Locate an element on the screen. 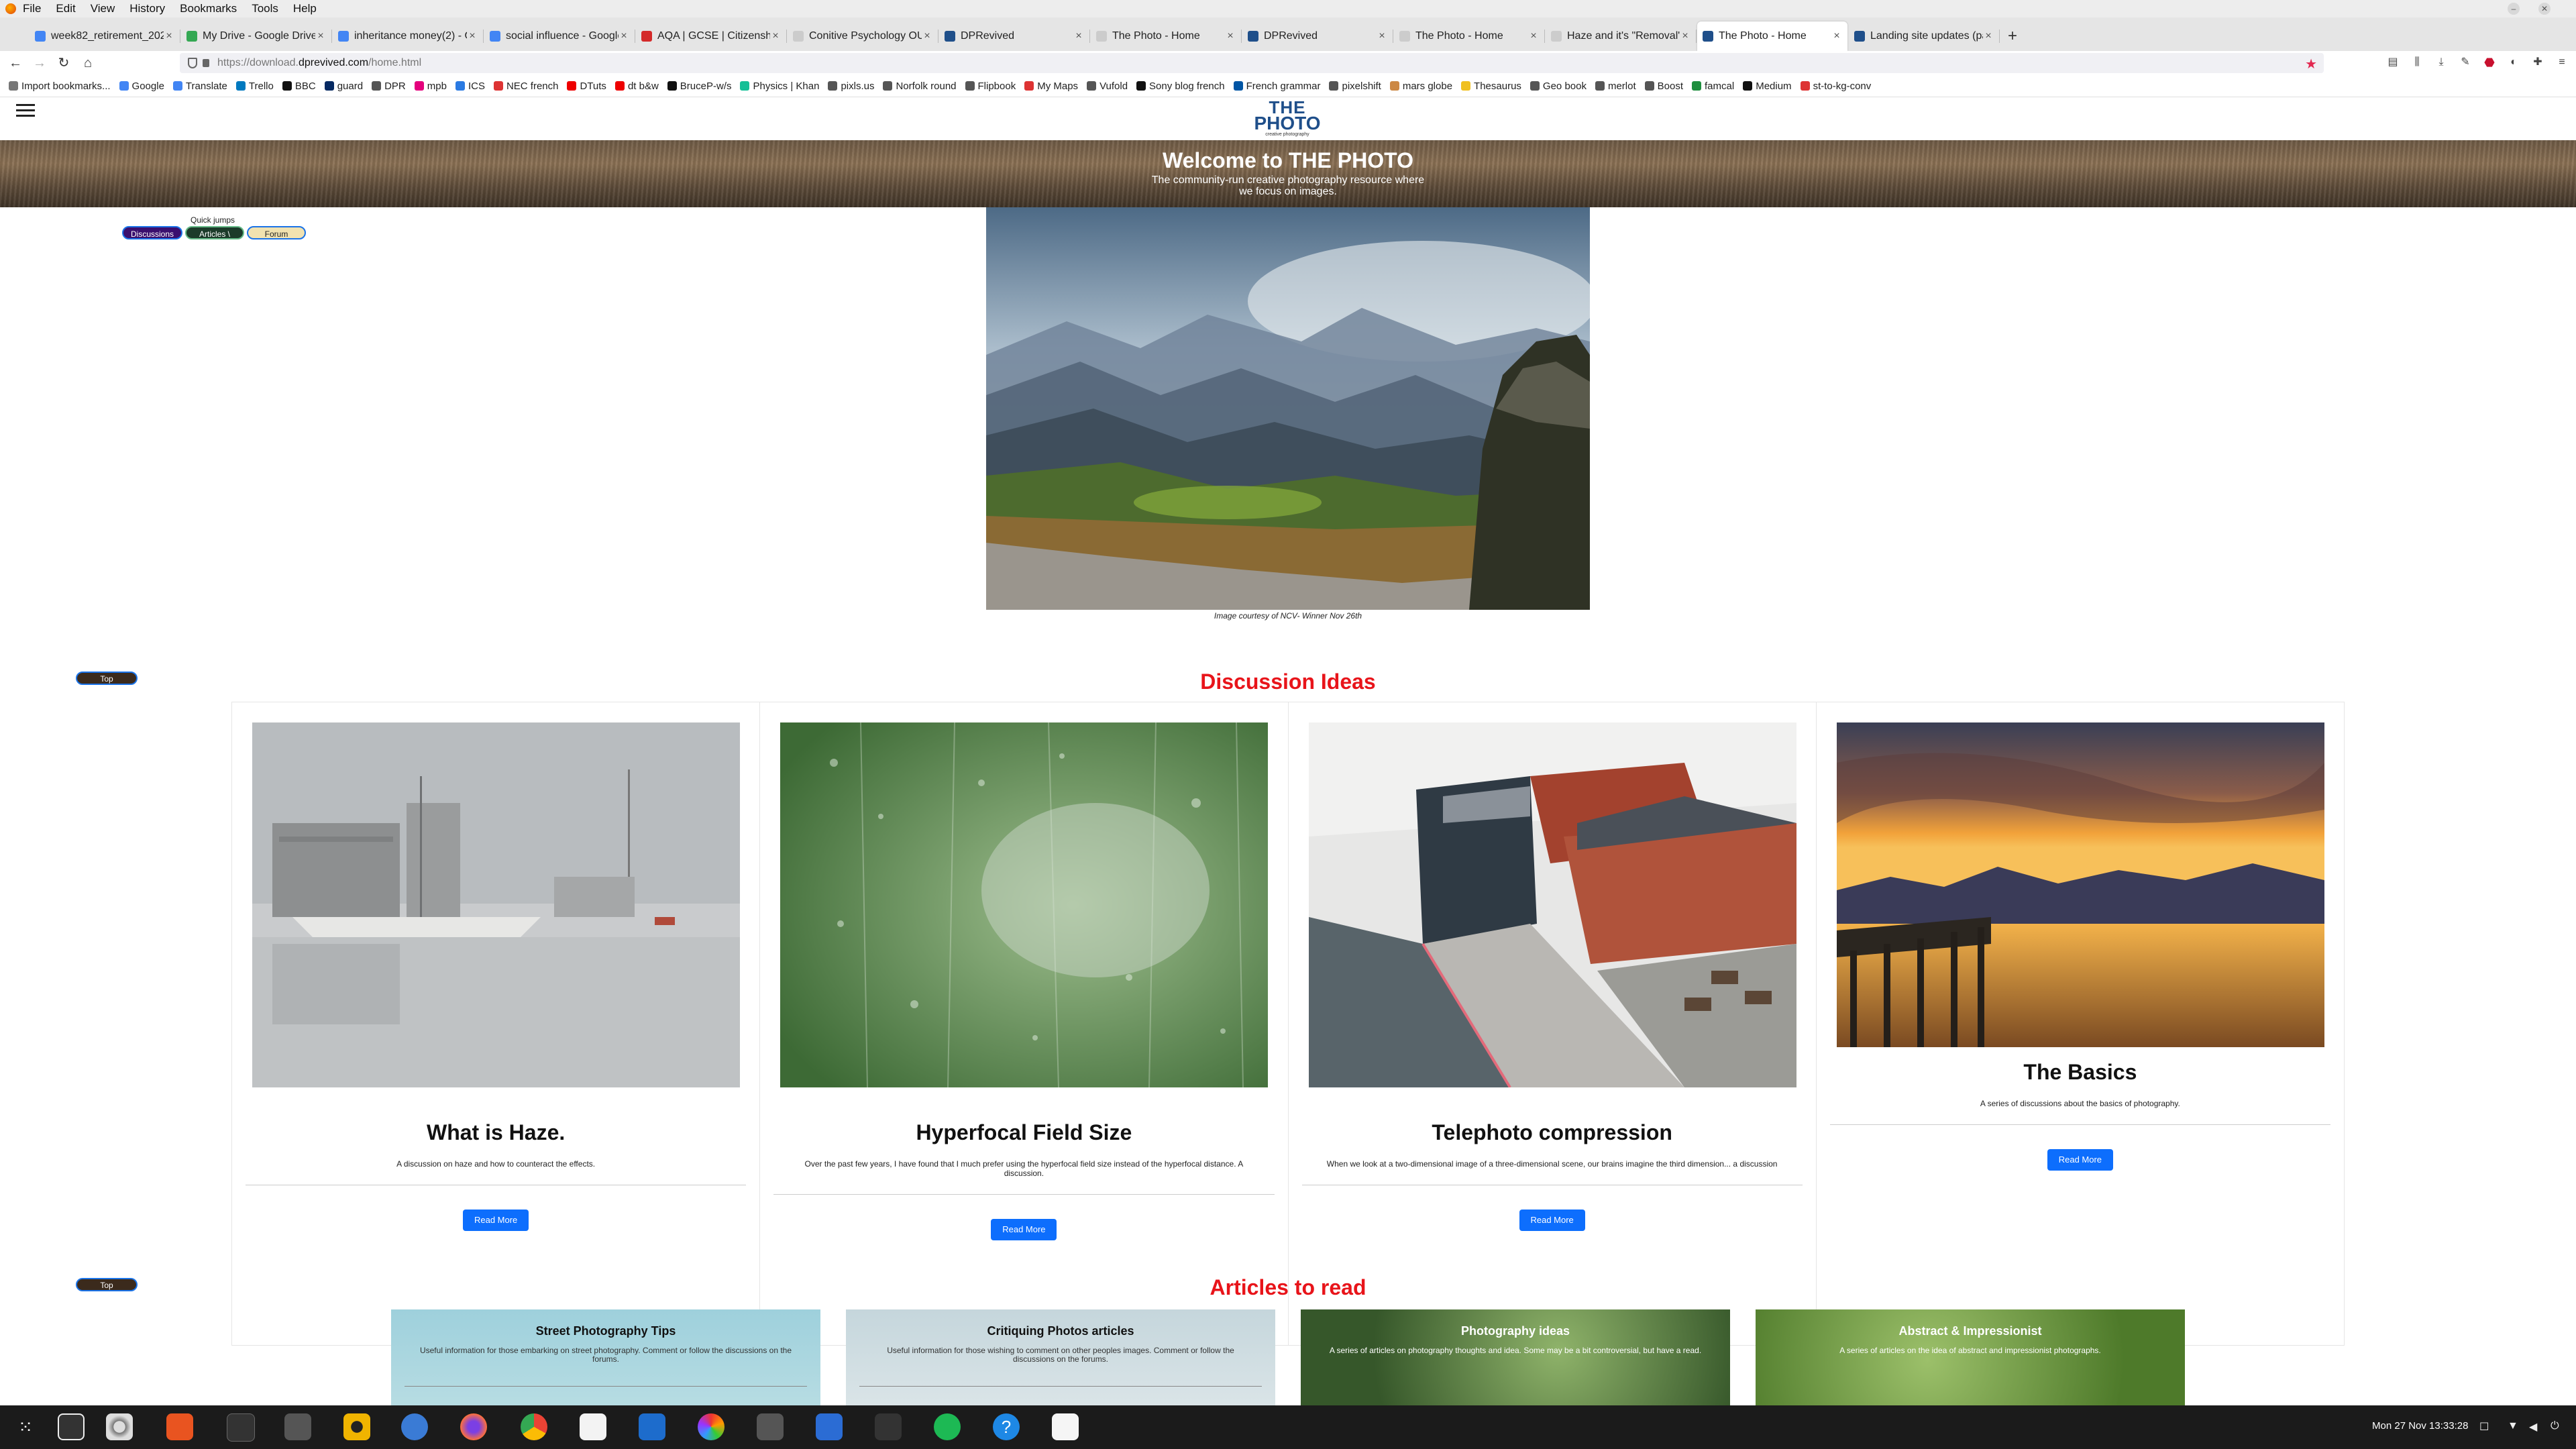 This screenshot has height=1449, width=2576. menu-view: View is located at coordinates (103, 8).